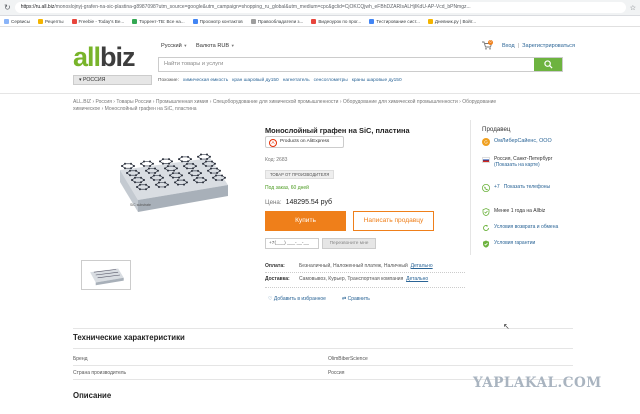  I want to click on phone-input: +7(___) ___-__-__, so click(292, 243).